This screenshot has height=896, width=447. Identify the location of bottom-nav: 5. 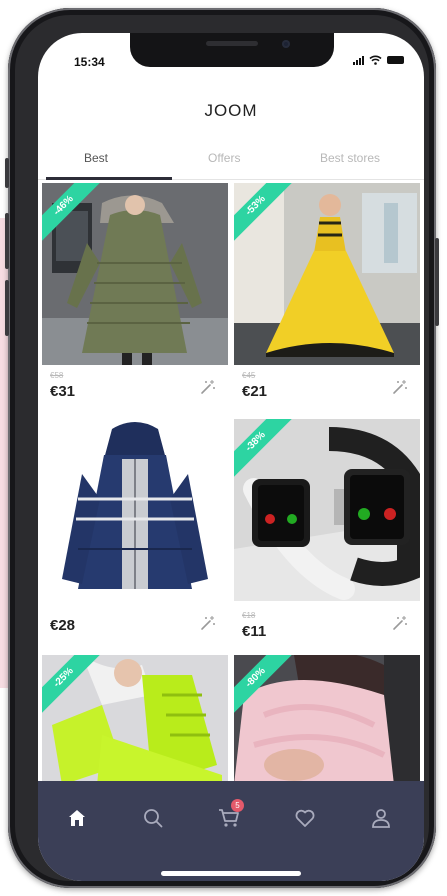
(231, 831).